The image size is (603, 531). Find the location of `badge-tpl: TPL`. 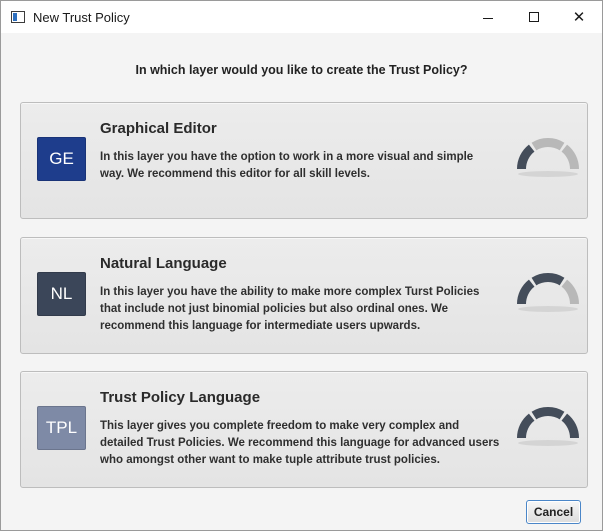

badge-tpl: TPL is located at coordinates (61, 428).